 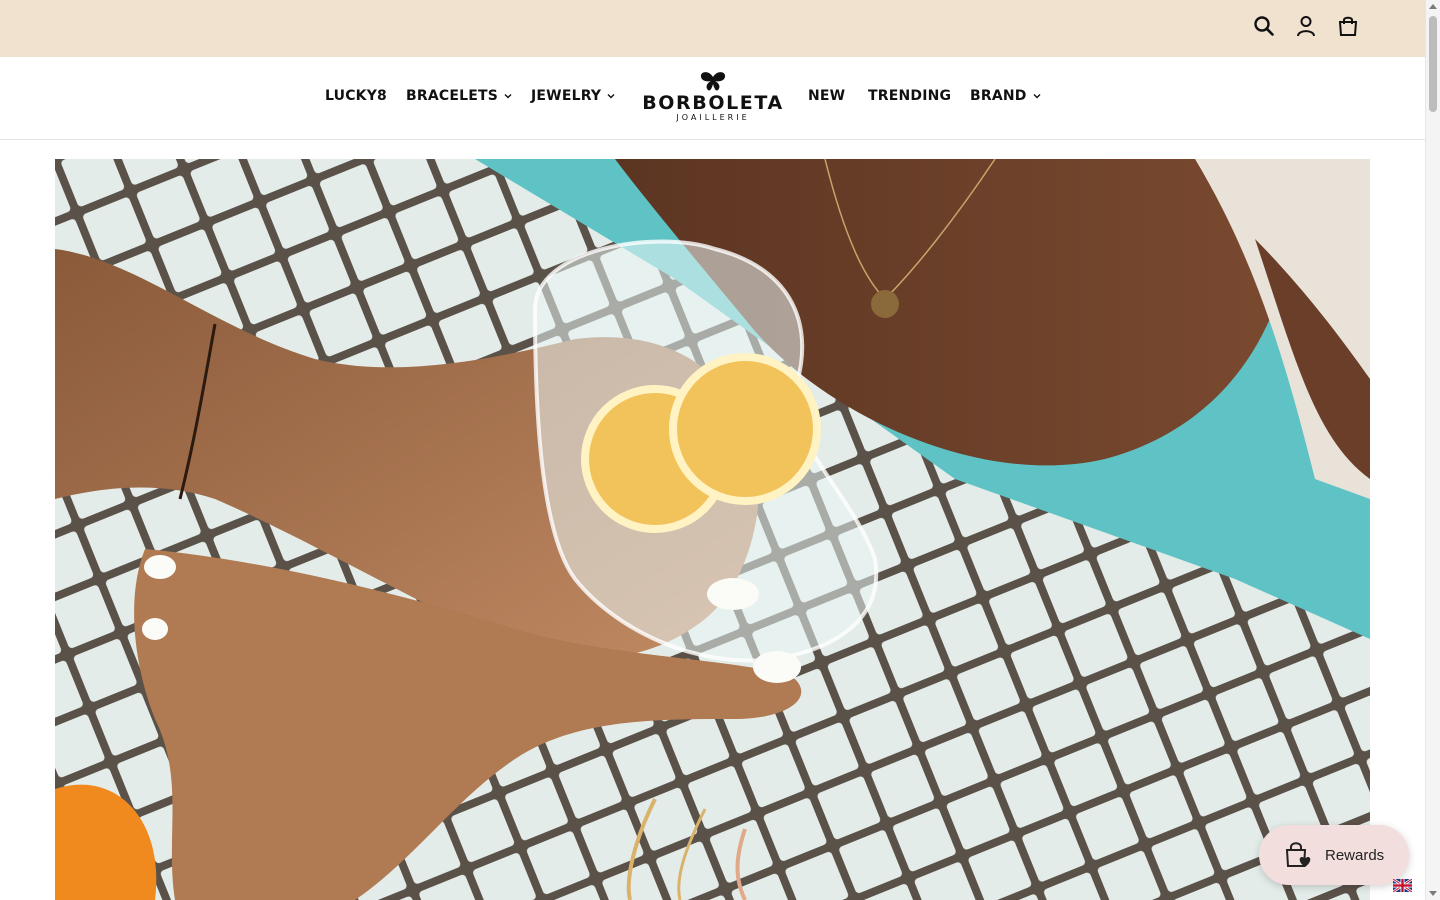 I want to click on account-button, so click(x=1306, y=26).